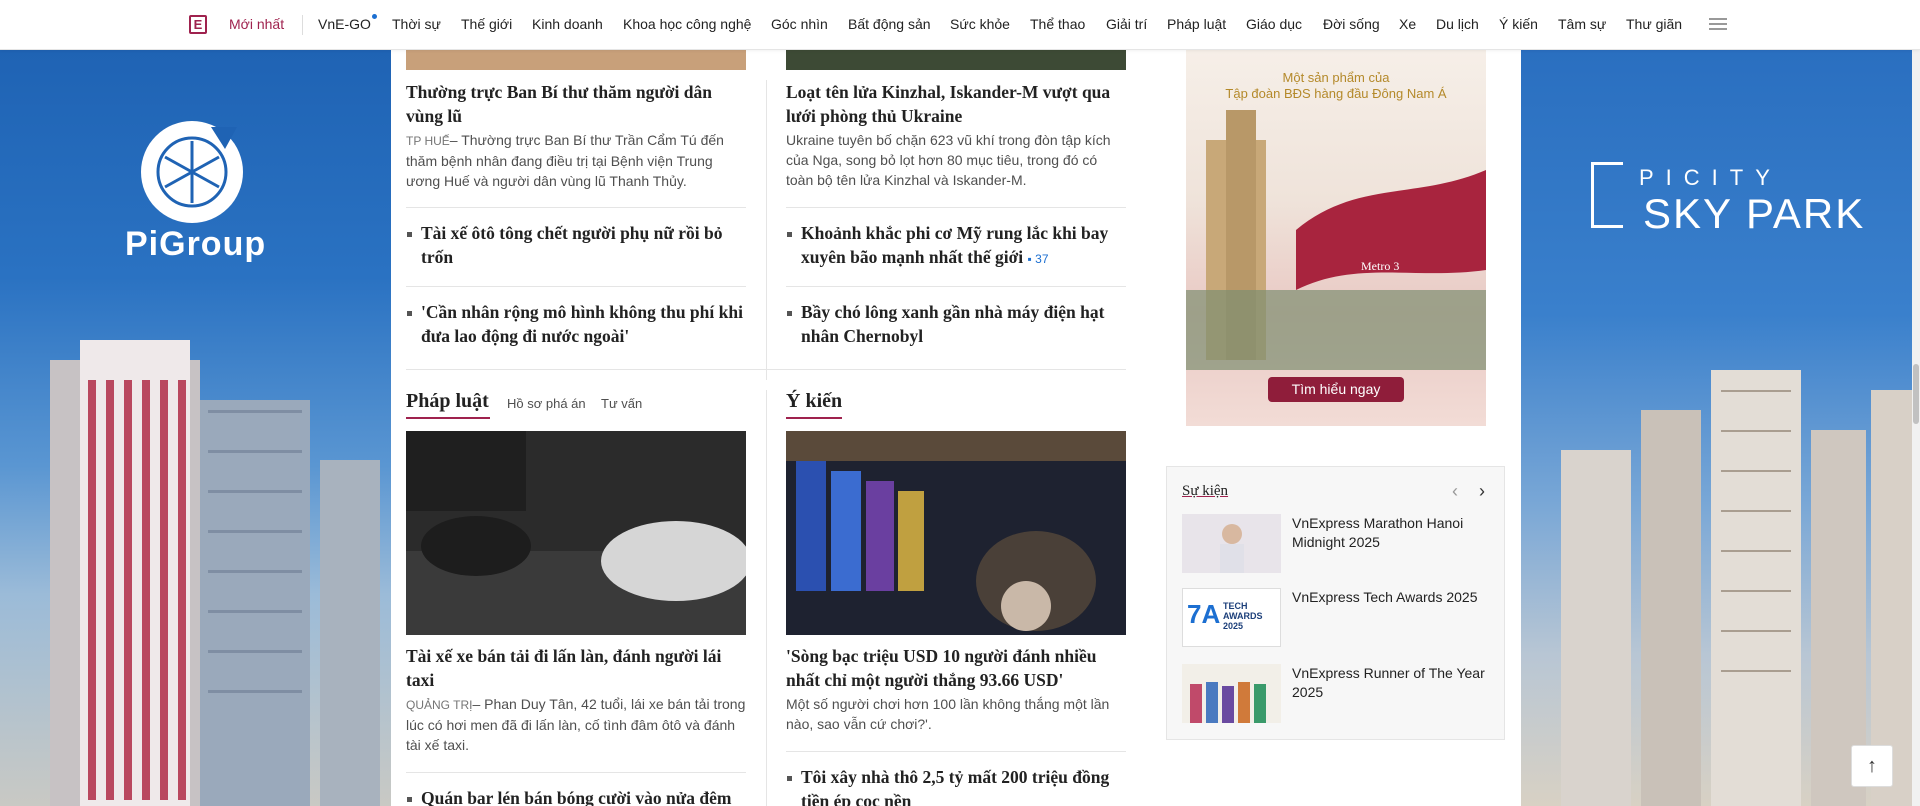  Describe the element at coordinates (416, 24) in the screenshot. I see `nav-thoi-su: Thời sự` at that location.